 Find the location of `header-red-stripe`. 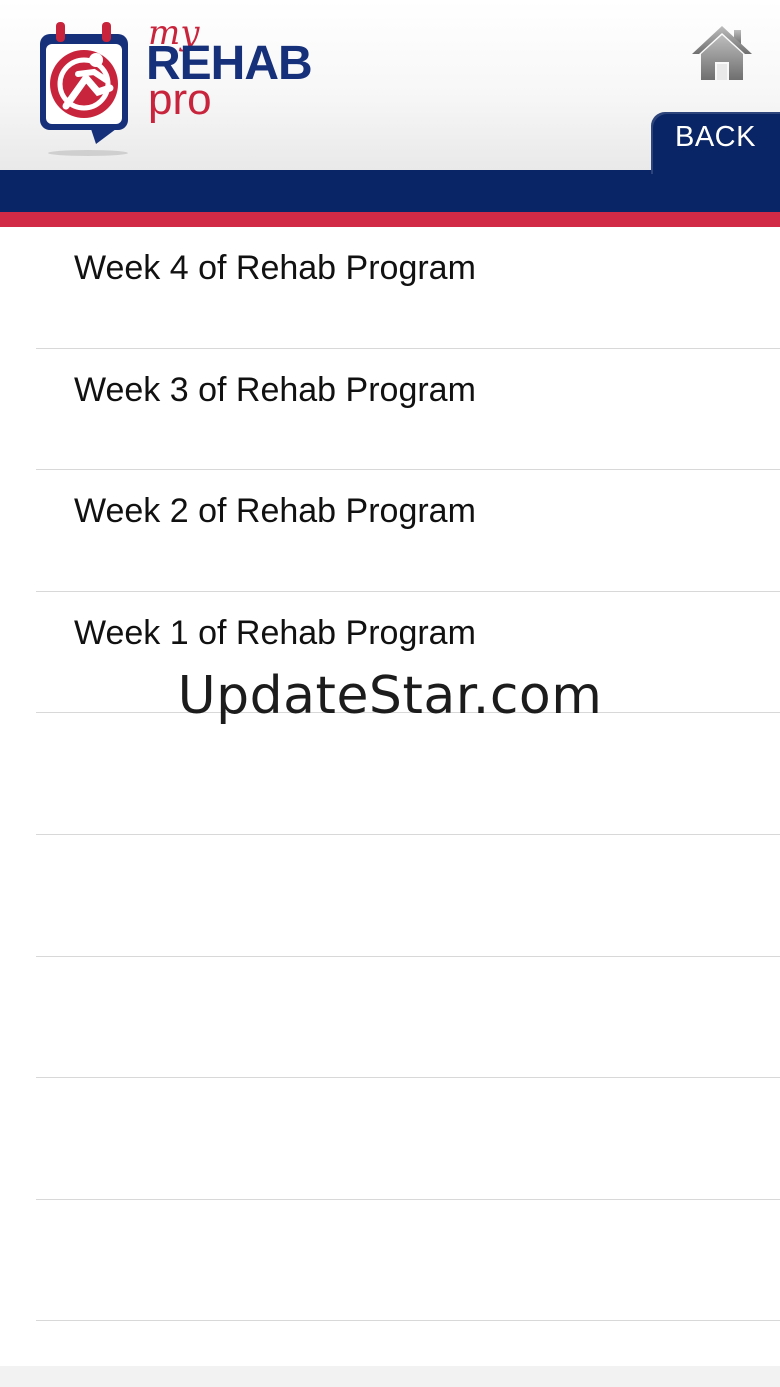

header-red-stripe is located at coordinates (390, 219).